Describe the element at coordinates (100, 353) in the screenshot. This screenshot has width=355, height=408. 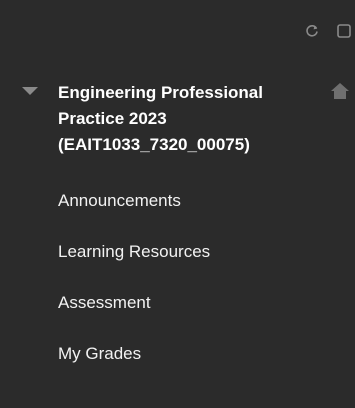
I see `menu-item-label: My Grades` at that location.